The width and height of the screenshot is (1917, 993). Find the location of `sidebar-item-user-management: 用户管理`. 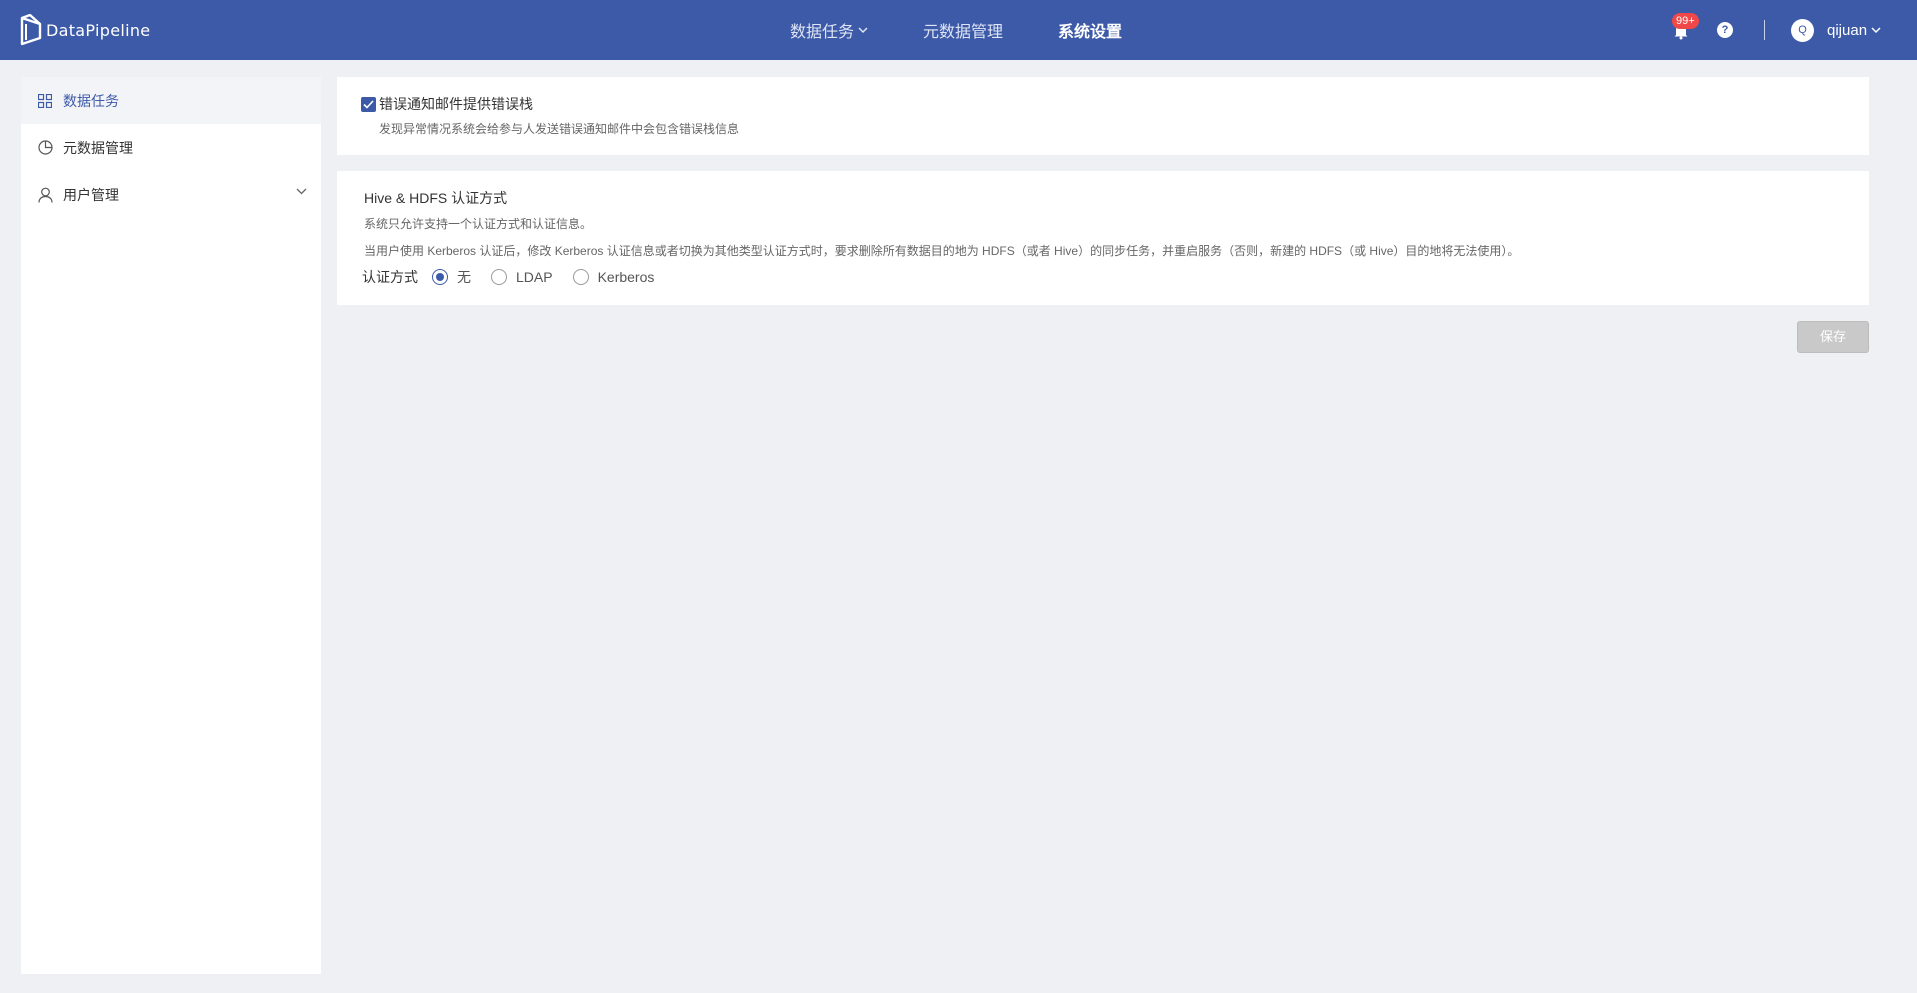

sidebar-item-user-management: 用户管理 is located at coordinates (171, 194).